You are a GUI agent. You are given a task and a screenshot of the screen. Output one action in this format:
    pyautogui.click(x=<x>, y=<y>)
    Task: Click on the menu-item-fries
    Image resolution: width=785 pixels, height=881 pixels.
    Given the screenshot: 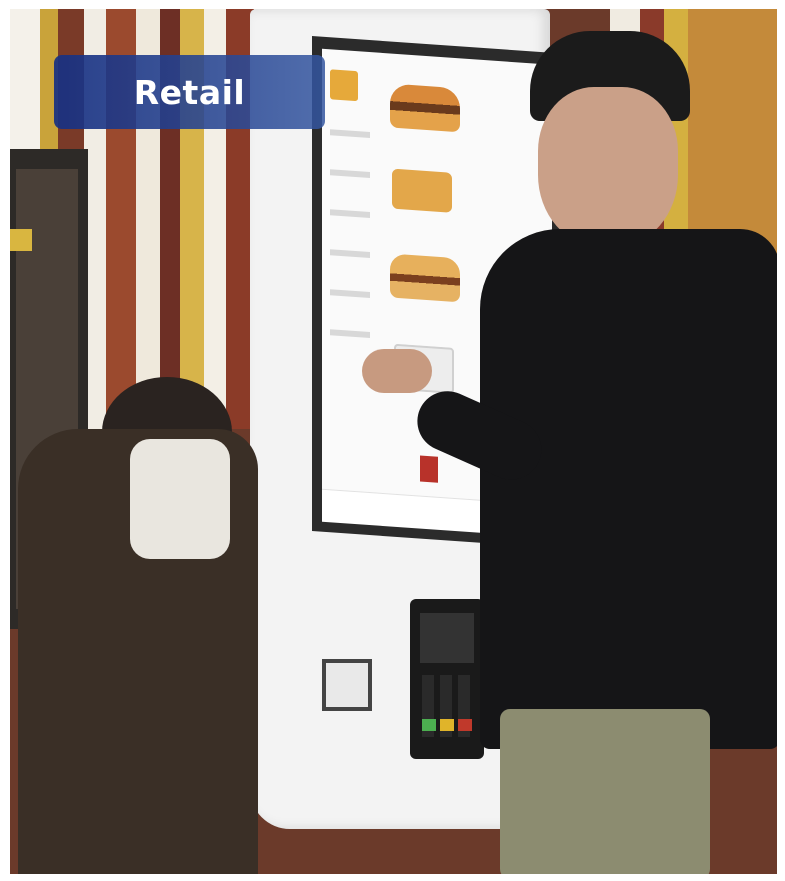 What is the action you would take?
    pyautogui.click(x=422, y=190)
    